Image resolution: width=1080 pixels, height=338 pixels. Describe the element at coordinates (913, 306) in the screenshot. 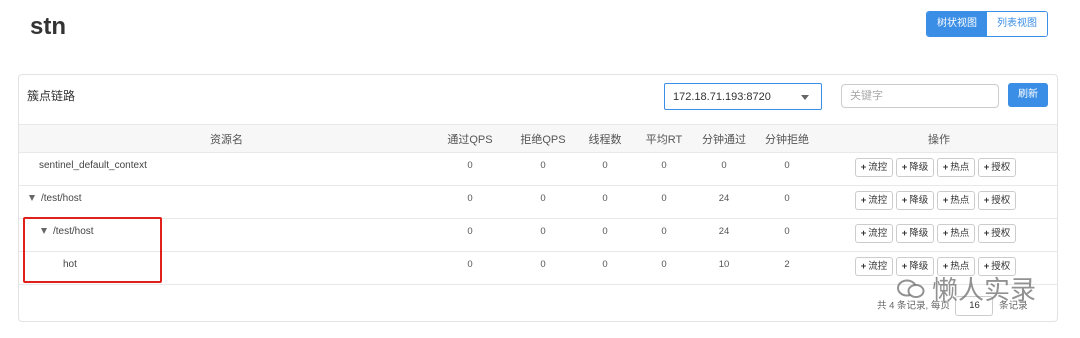

I see `pager-prefix: 共 4 条记录, 每页` at that location.